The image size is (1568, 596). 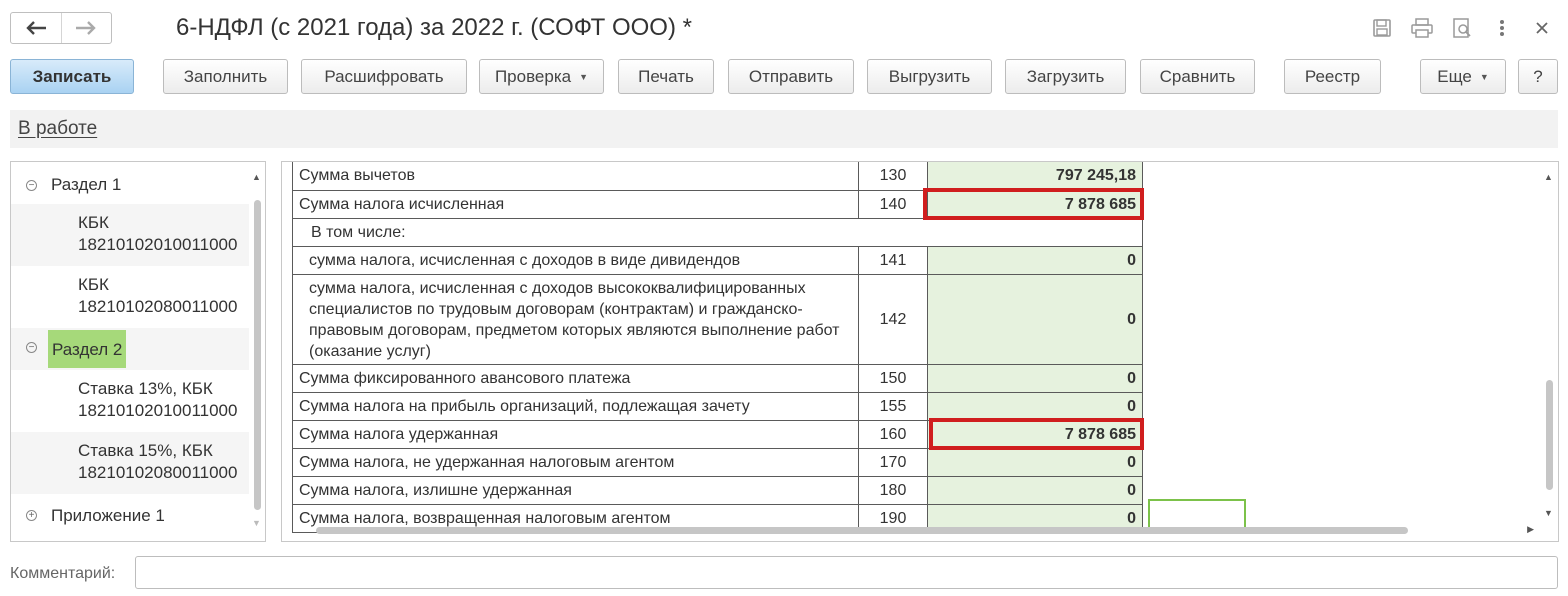 What do you see at coordinates (846, 572) in the screenshot?
I see `comment-input` at bounding box center [846, 572].